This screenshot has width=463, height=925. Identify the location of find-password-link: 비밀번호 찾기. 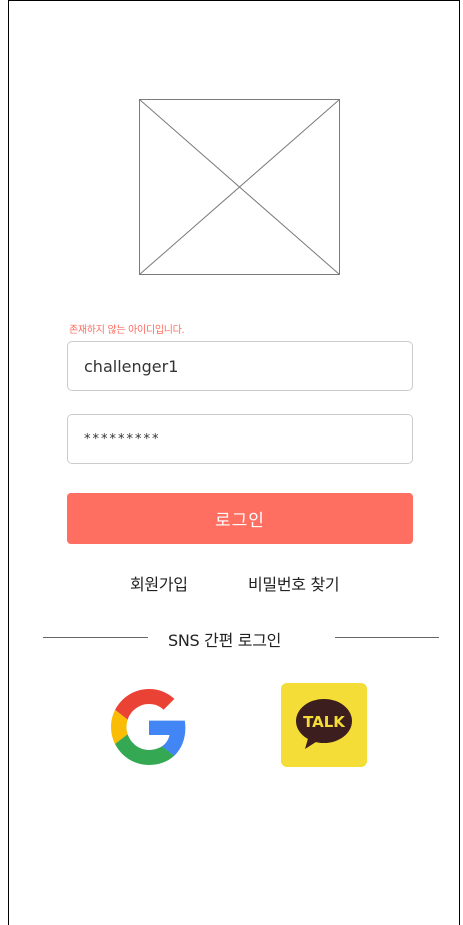
(294, 583).